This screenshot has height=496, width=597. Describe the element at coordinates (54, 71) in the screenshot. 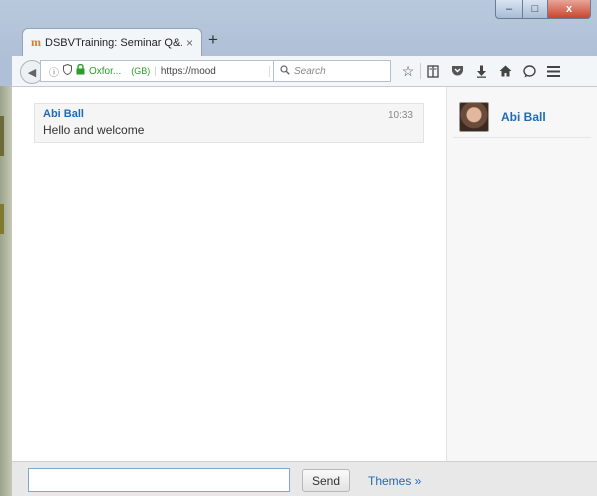

I see `info-icon: ⓘ` at that location.